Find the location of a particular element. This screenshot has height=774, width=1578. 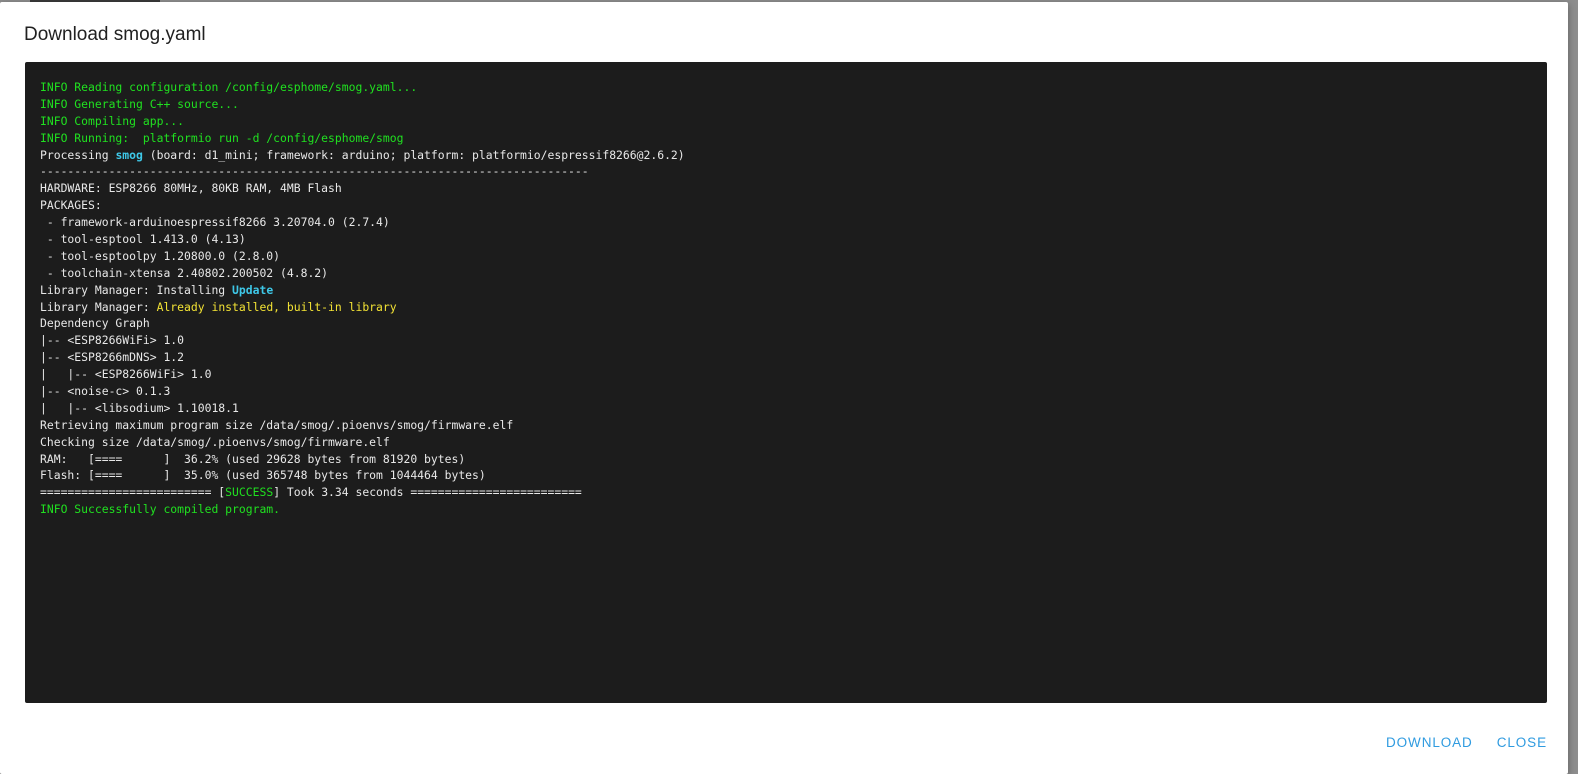

log-segment: SUCCESS is located at coordinates (249, 492).